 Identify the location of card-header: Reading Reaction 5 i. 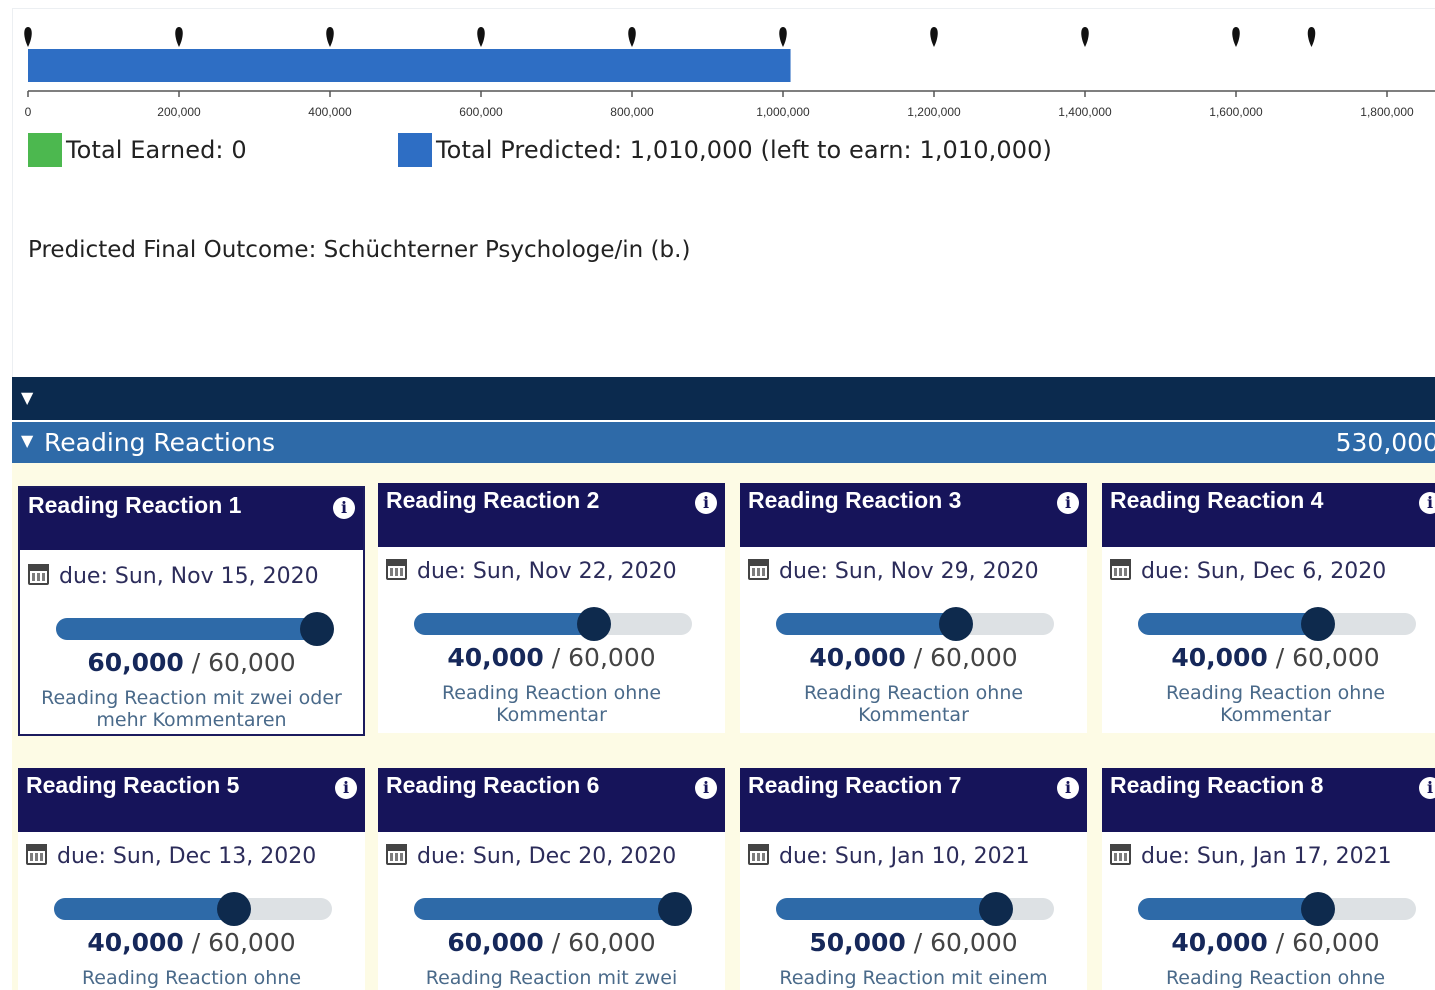
(191, 800).